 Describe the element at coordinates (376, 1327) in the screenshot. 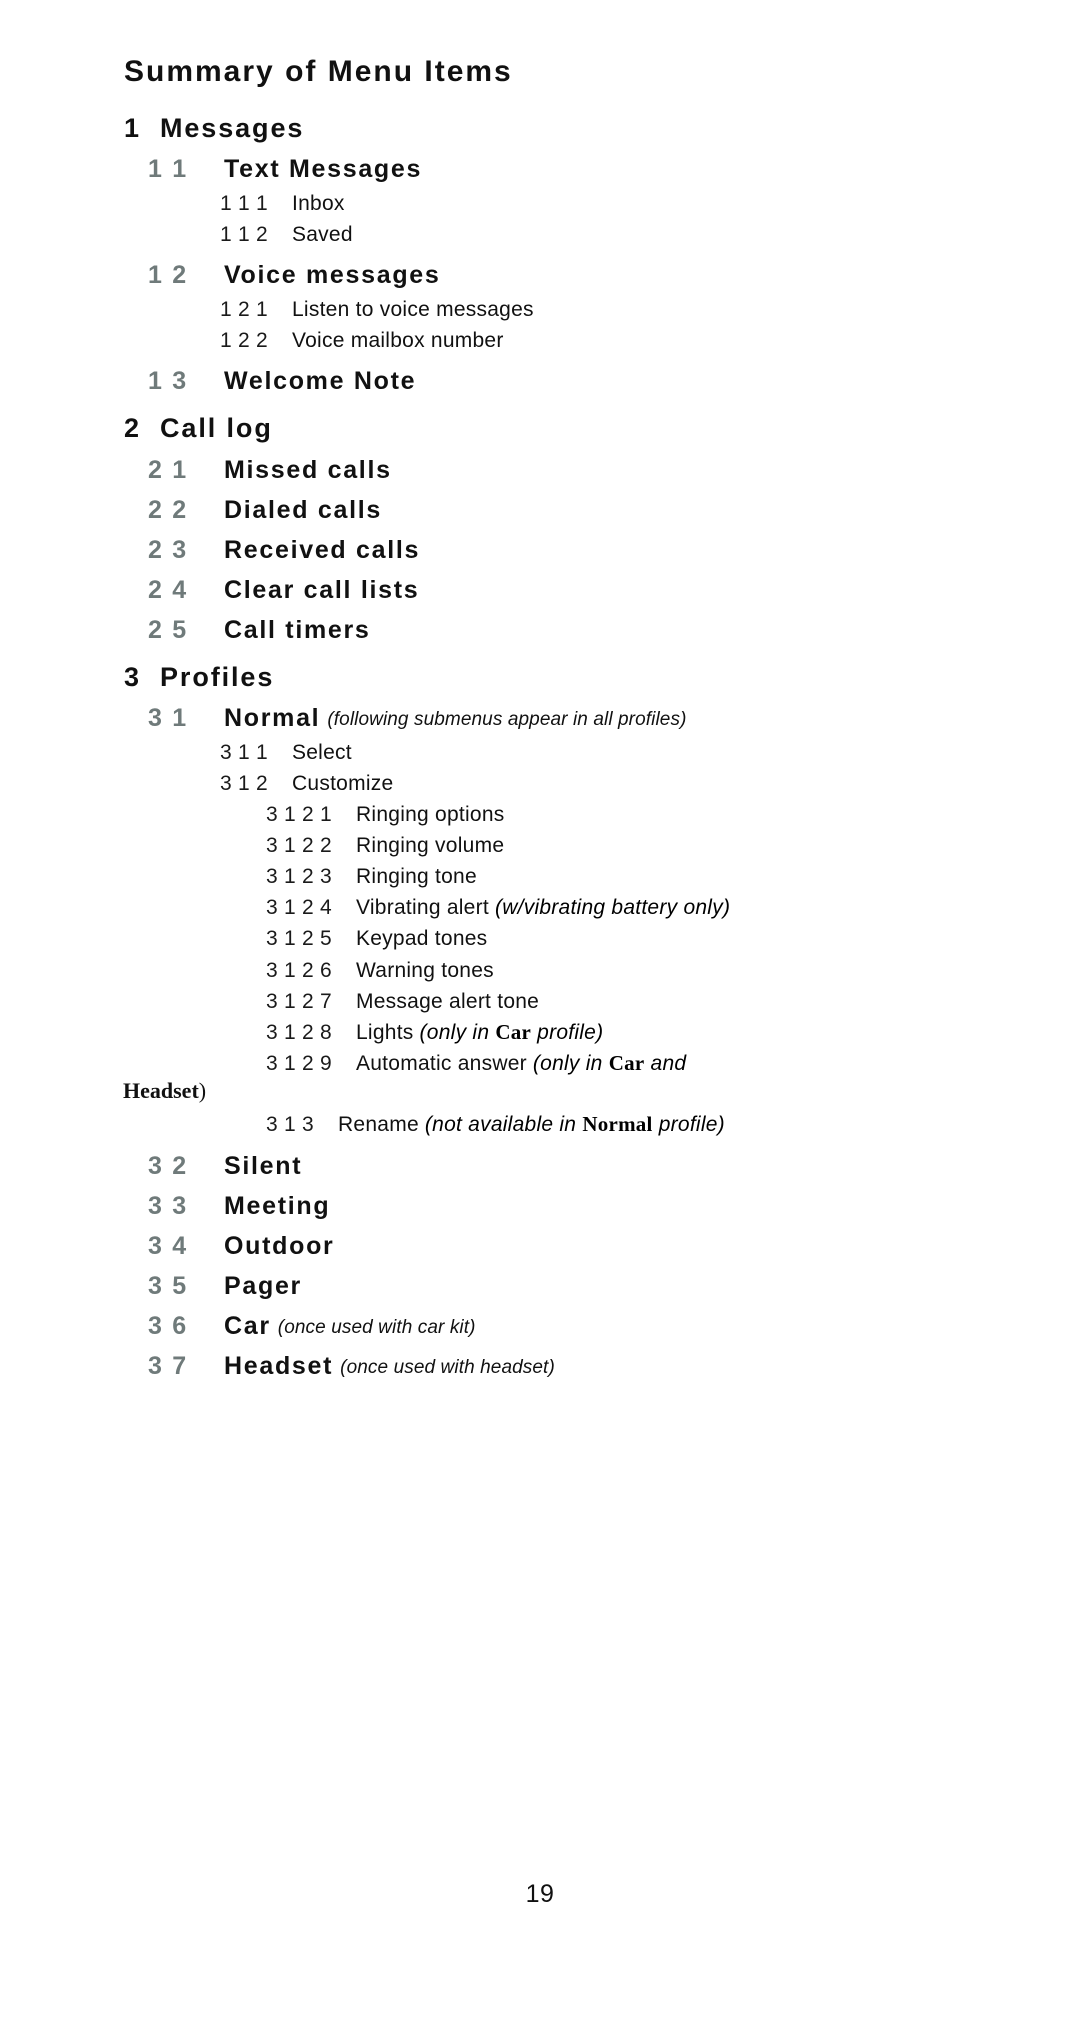

I see `menu-note: (once used with car kit)` at that location.